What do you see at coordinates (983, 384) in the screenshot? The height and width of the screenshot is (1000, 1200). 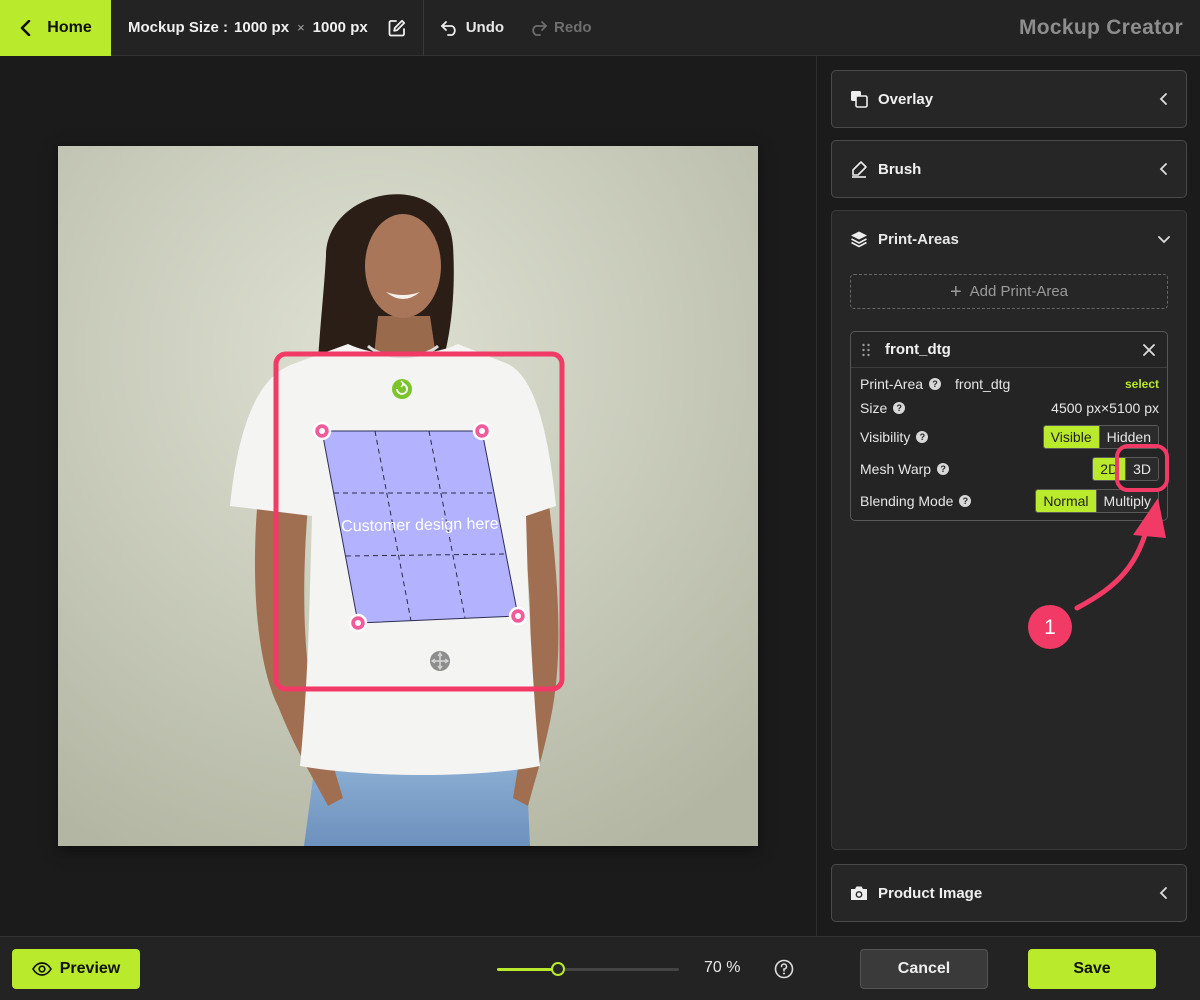 I see `print-area-value: front_dtg` at bounding box center [983, 384].